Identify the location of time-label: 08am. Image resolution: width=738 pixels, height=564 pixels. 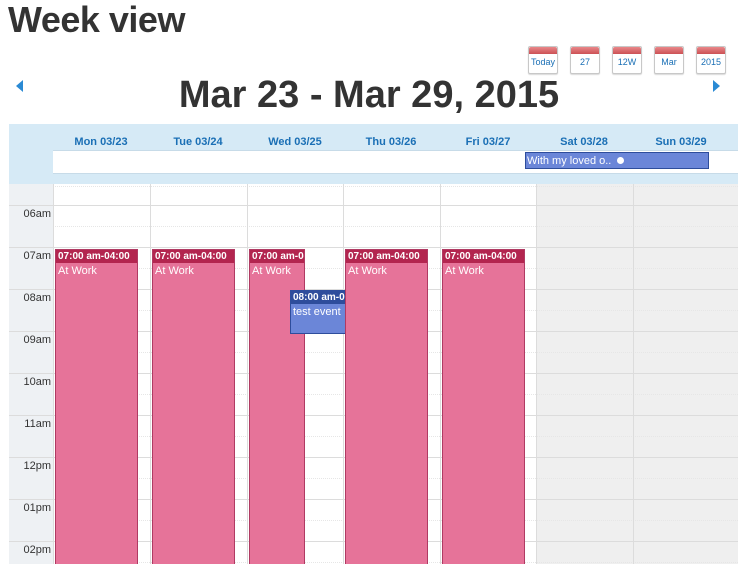
(37, 298).